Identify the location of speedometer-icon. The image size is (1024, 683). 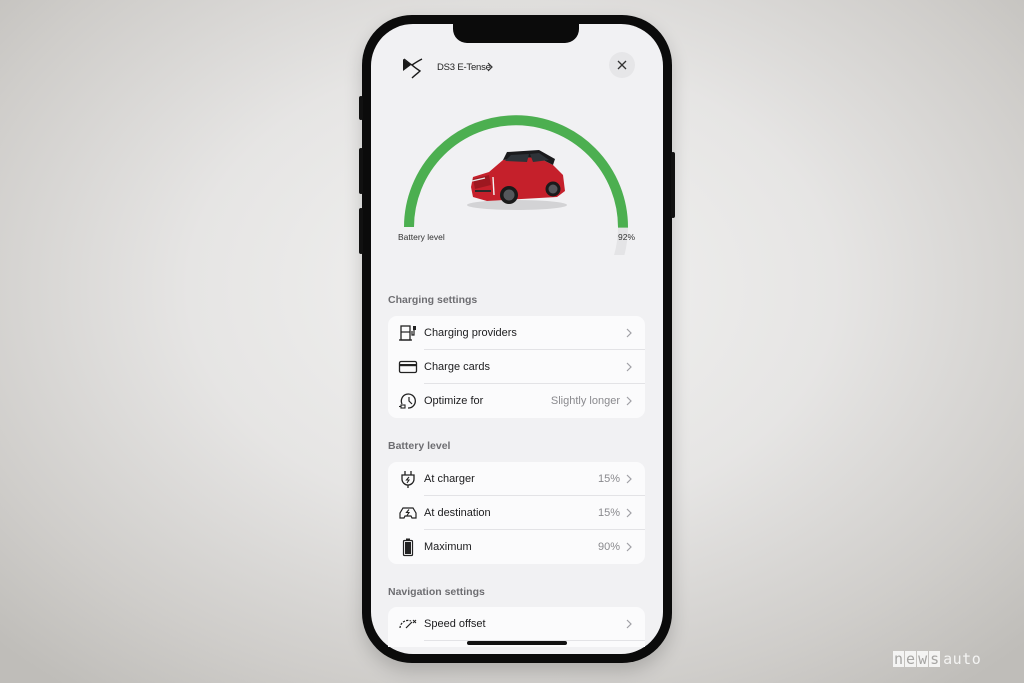
(408, 624).